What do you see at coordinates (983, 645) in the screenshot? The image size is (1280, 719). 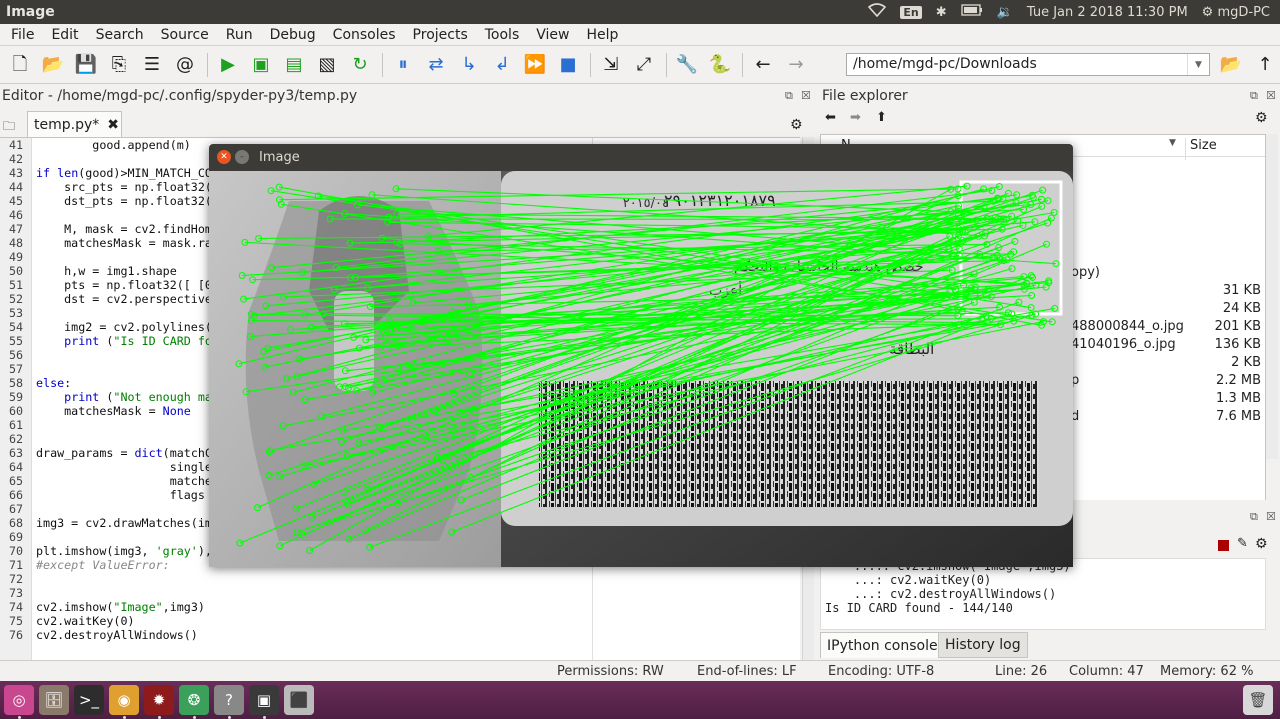 I see `tab-history-log: History log` at bounding box center [983, 645].